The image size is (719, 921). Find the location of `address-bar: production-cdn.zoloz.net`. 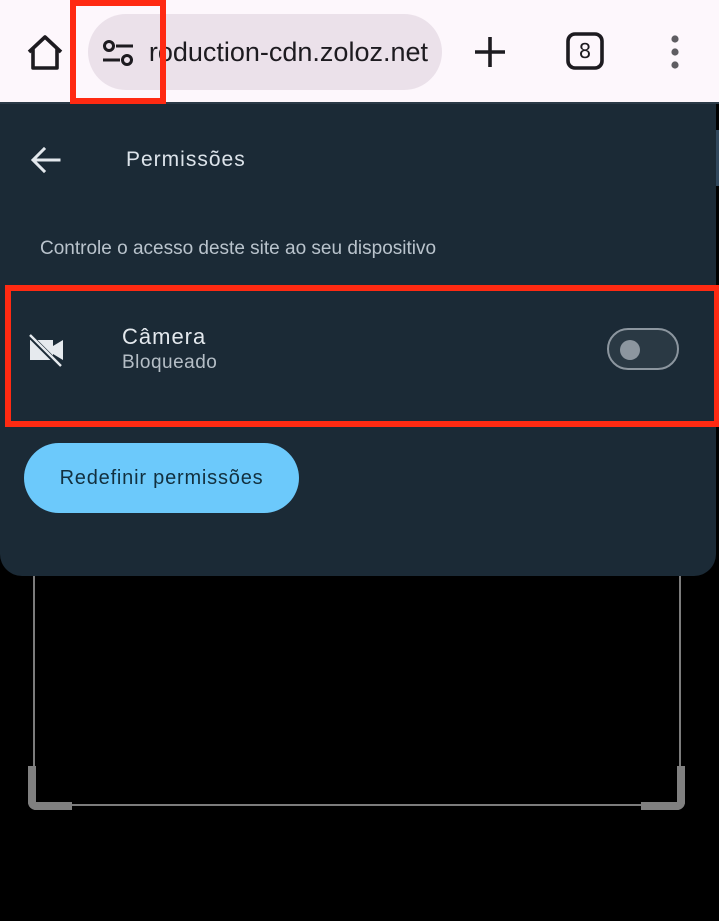

address-bar: production-cdn.zoloz.net is located at coordinates (265, 52).